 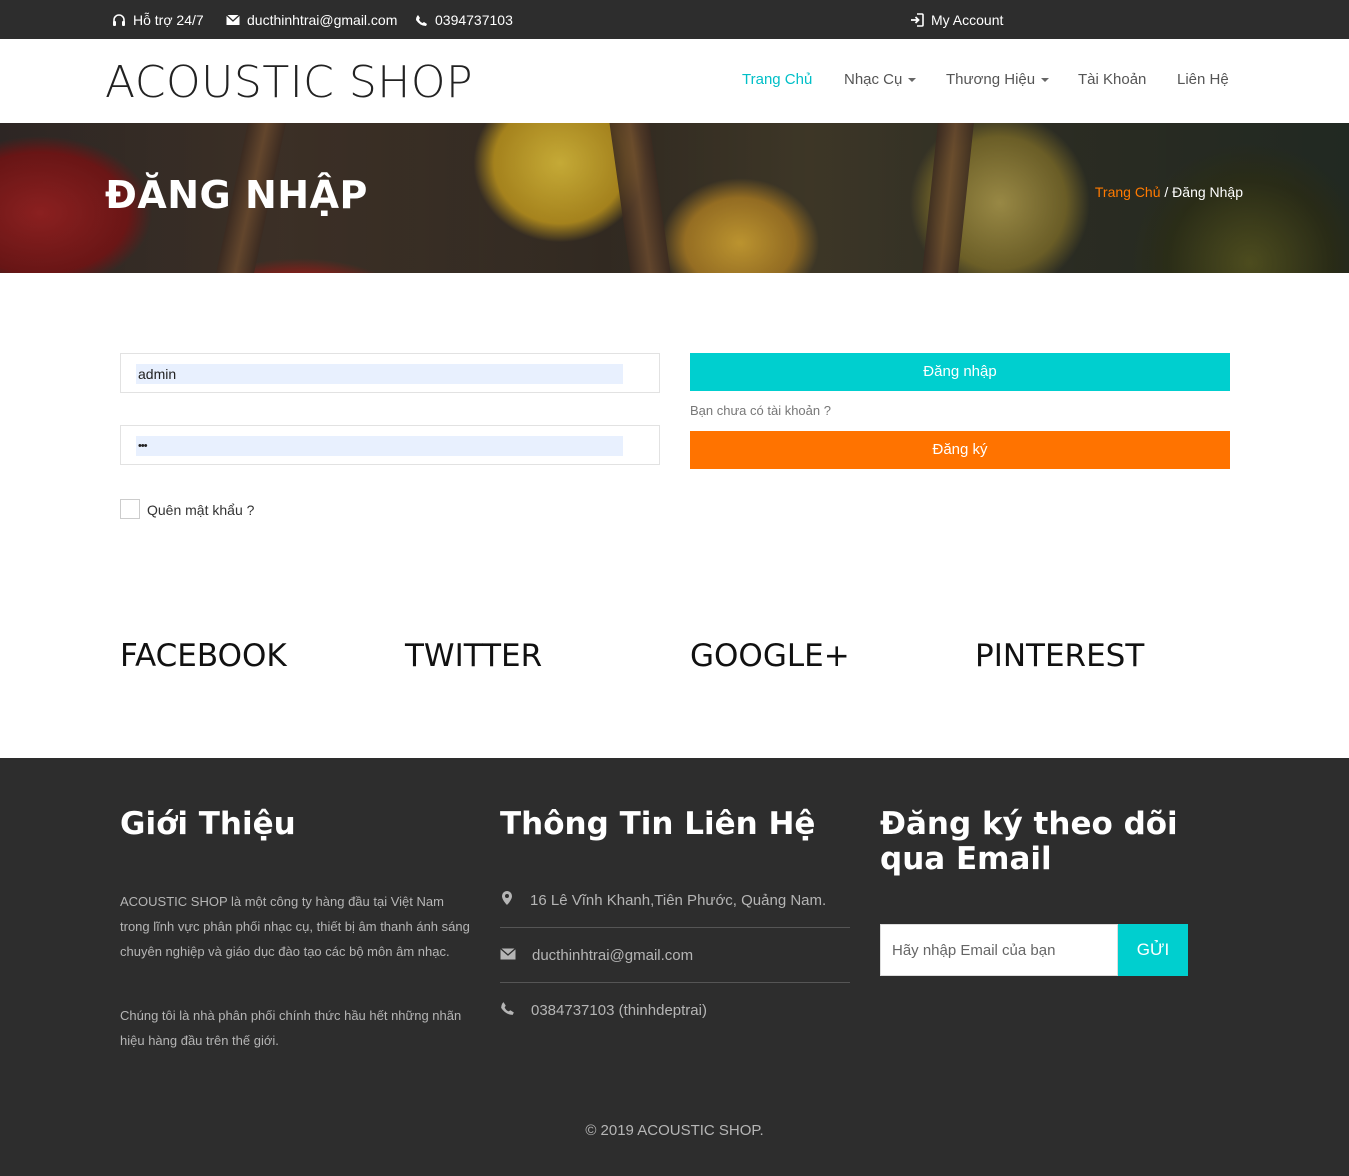 I want to click on breadcrumb-home: Trang Chủ, so click(x=1128, y=192).